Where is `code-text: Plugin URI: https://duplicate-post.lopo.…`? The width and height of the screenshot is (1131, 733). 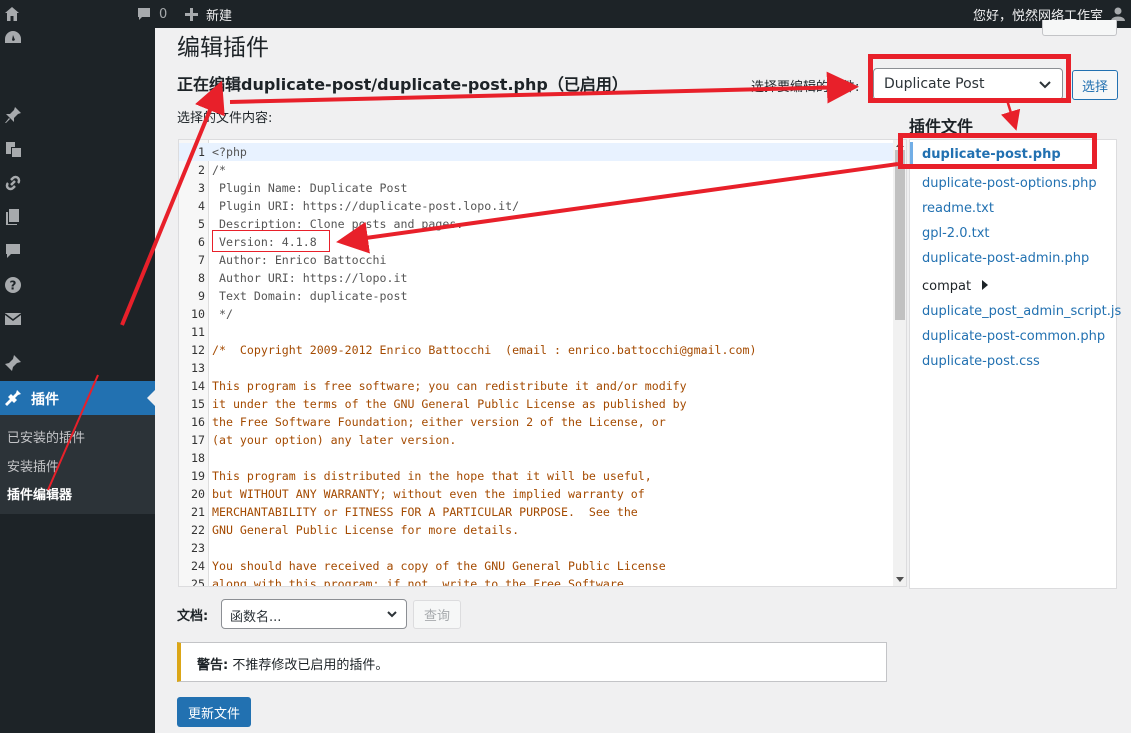 code-text: Plugin URI: https://duplicate-post.lopo.… is located at coordinates (366, 206).